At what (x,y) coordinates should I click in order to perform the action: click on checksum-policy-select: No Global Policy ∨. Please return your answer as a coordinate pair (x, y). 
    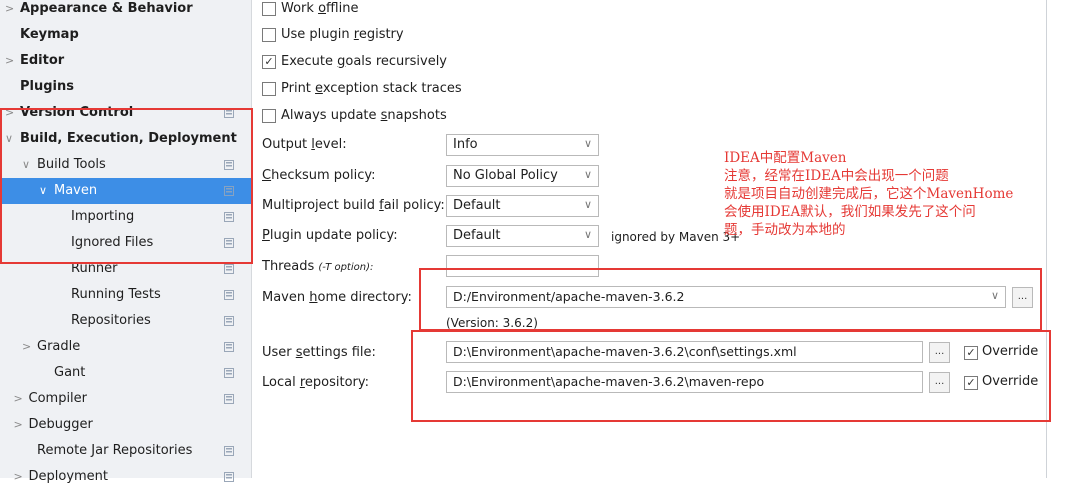
    Looking at the image, I should click on (522, 176).